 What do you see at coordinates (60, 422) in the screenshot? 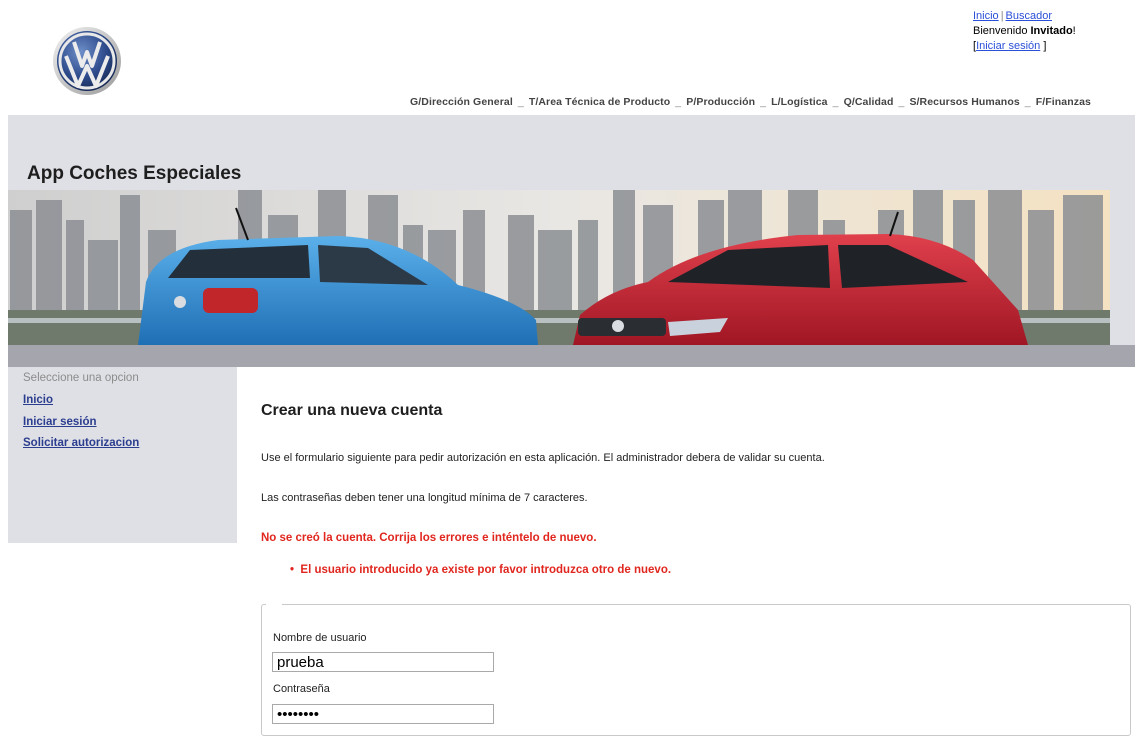
I see `sidebar-item-iniciar-sesion: Iniciar sesión` at bounding box center [60, 422].